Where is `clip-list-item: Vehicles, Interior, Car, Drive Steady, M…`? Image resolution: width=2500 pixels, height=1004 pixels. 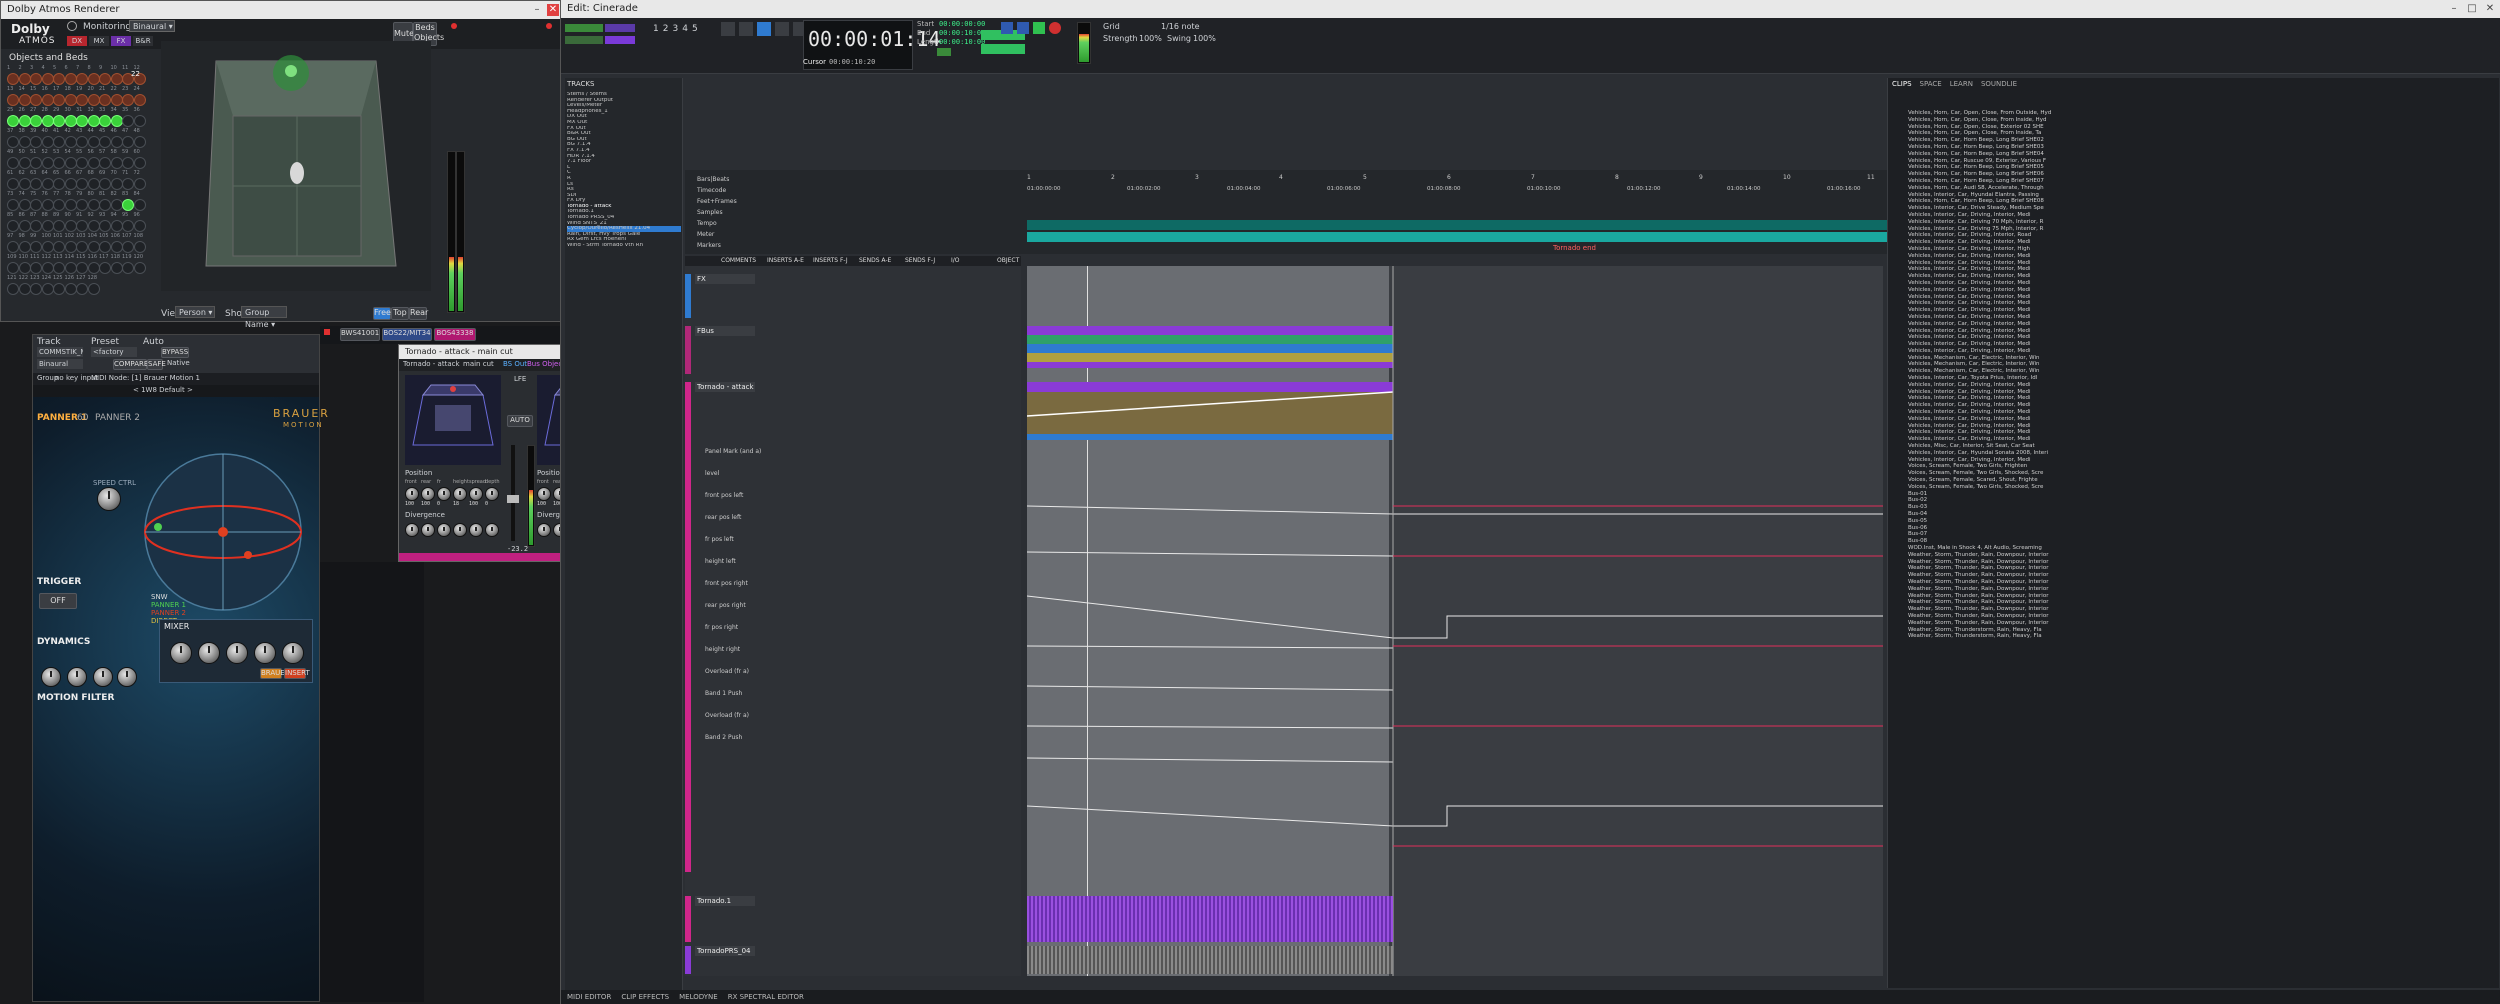
clip-list-item: Vehicles, Interior, Car, Drive Steady, M… is located at coordinates (2203, 208).